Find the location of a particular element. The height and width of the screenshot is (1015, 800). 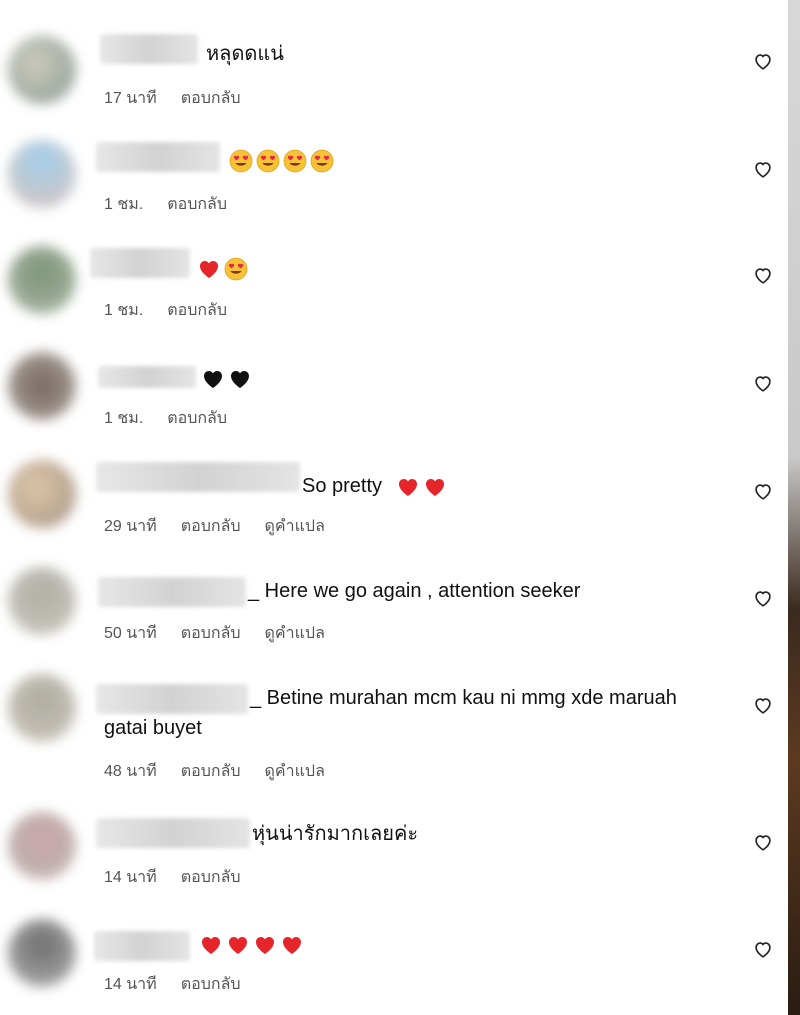

comment: So pretty 29 นาที ตอบกลับ ดูคำแปล is located at coordinates (394, 506).